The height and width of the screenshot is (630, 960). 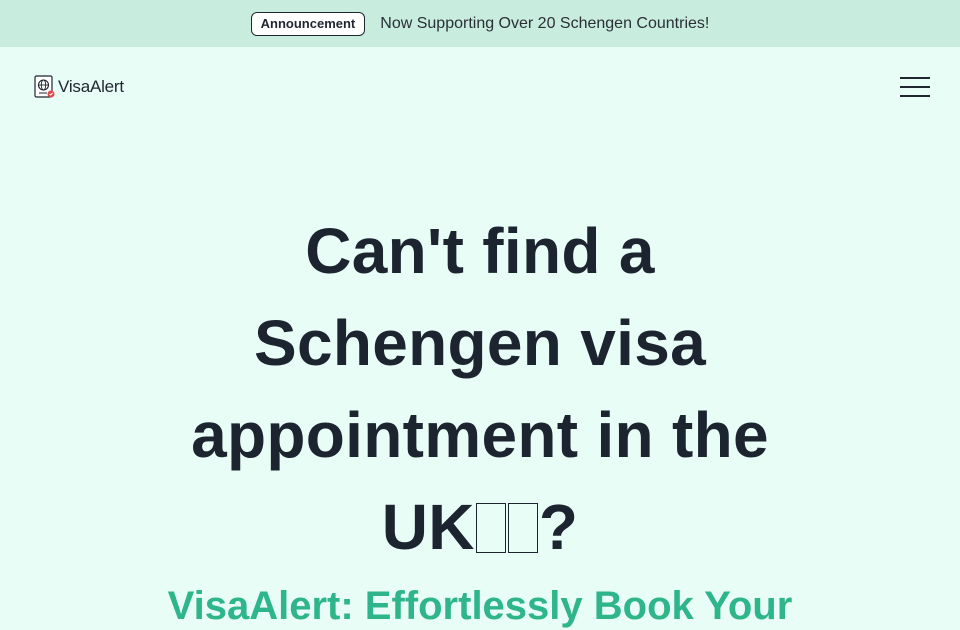 What do you see at coordinates (490, 528) in the screenshot?
I see `uk-flag-icon` at bounding box center [490, 528].